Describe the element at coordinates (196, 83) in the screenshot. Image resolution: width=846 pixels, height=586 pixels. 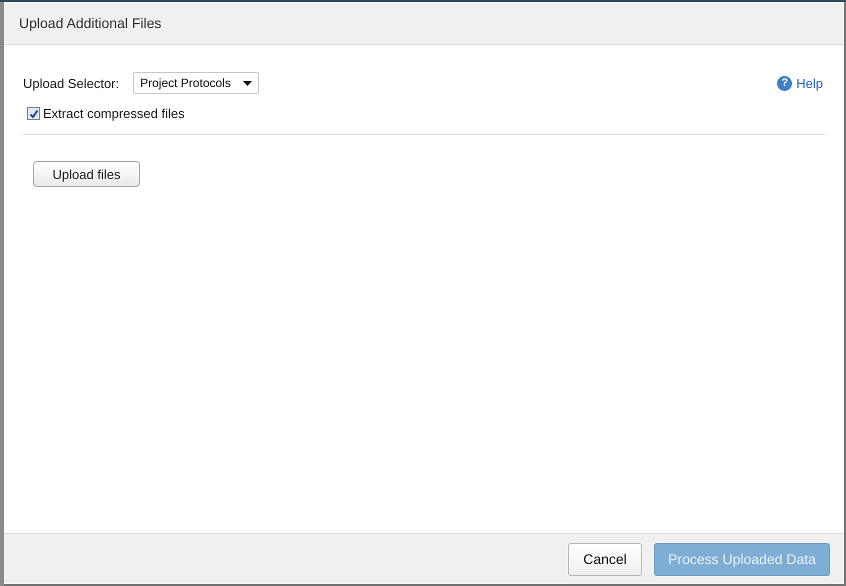
I see `upload-selector-dropdown: Project Protocols` at that location.